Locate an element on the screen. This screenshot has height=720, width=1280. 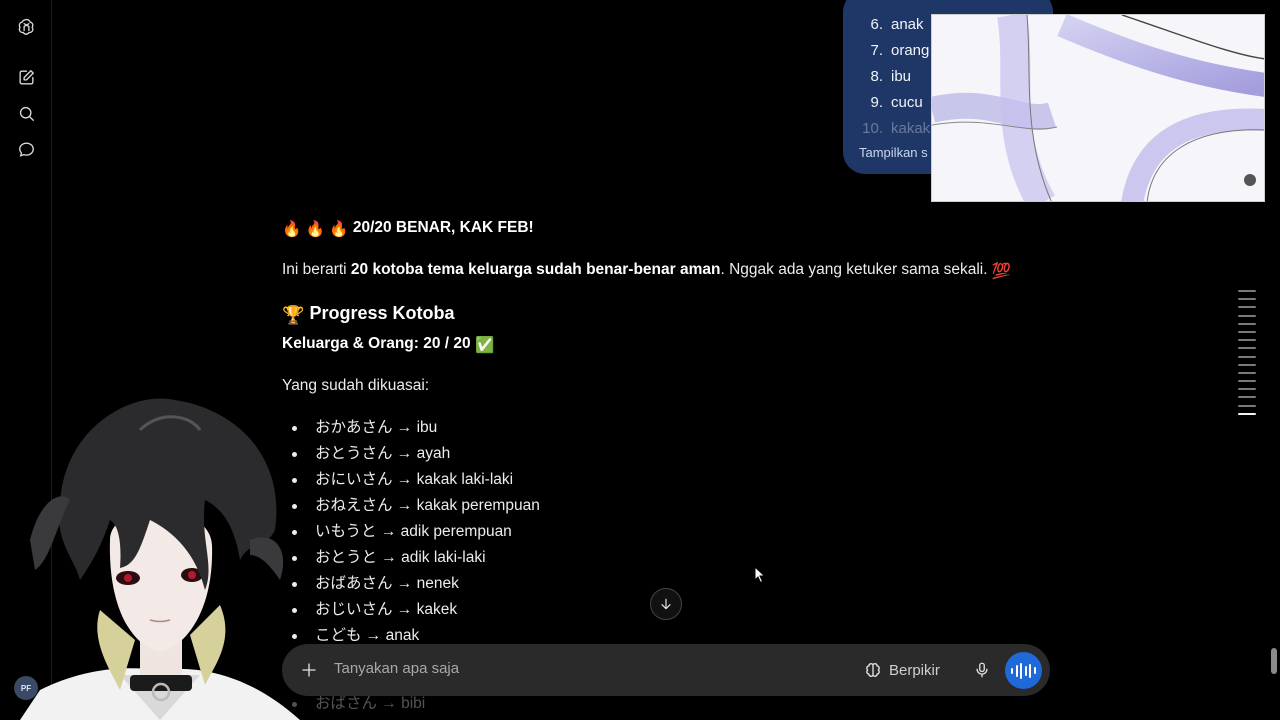
prompt-input: Tanyakan apa saja is located at coordinates (396, 668).